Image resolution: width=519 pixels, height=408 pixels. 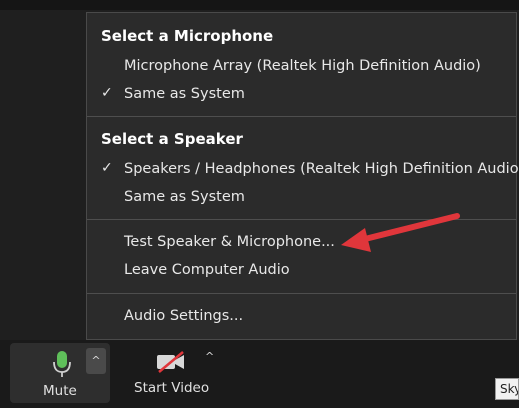 What do you see at coordinates (507, 389) in the screenshot?
I see `tooltip: Sky` at bounding box center [507, 389].